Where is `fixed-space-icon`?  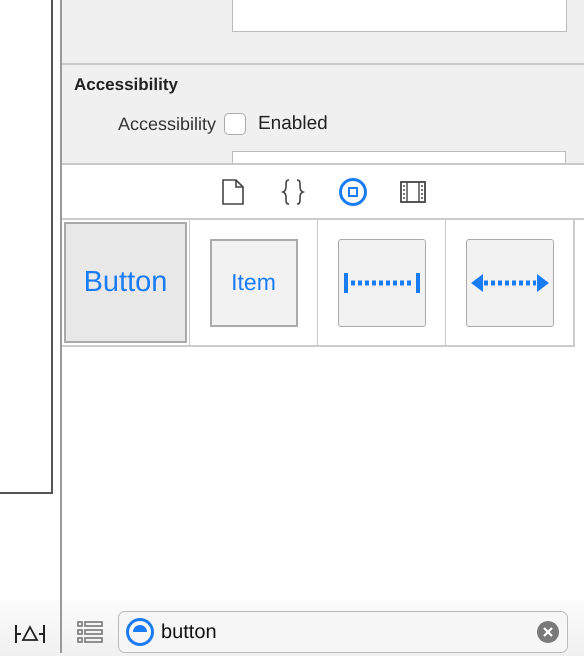
fixed-space-icon is located at coordinates (382, 283).